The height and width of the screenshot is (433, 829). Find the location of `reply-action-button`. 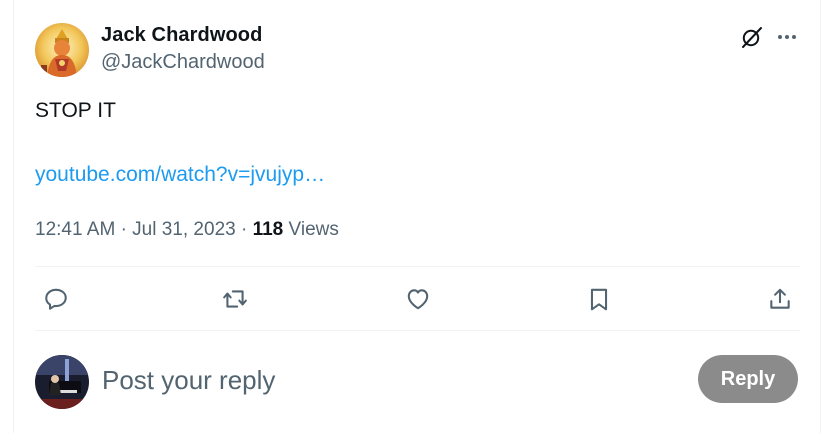

reply-action-button is located at coordinates (56, 299).